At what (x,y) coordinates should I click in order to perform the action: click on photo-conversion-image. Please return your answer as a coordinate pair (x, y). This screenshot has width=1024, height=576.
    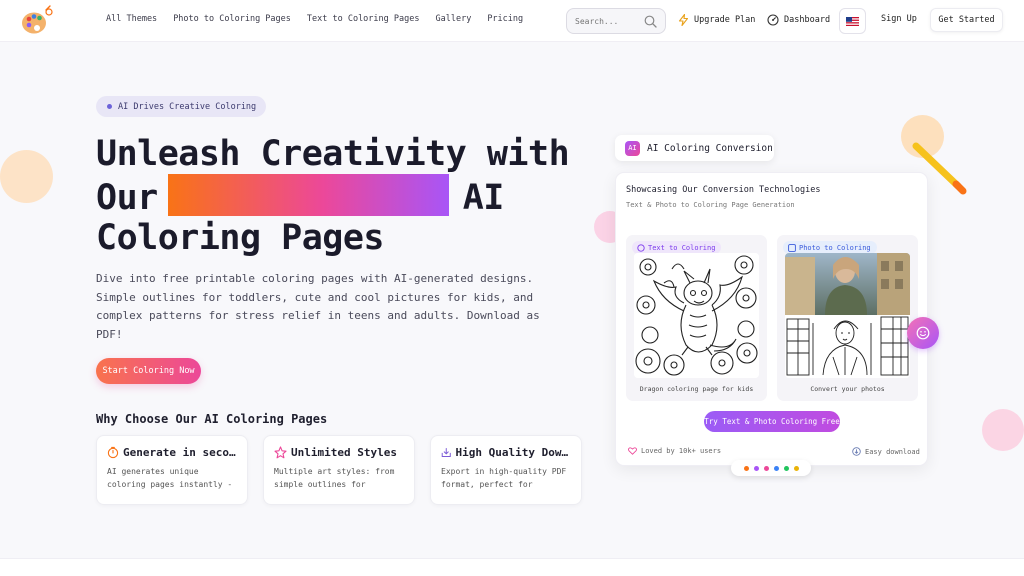
    Looking at the image, I should click on (847, 315).